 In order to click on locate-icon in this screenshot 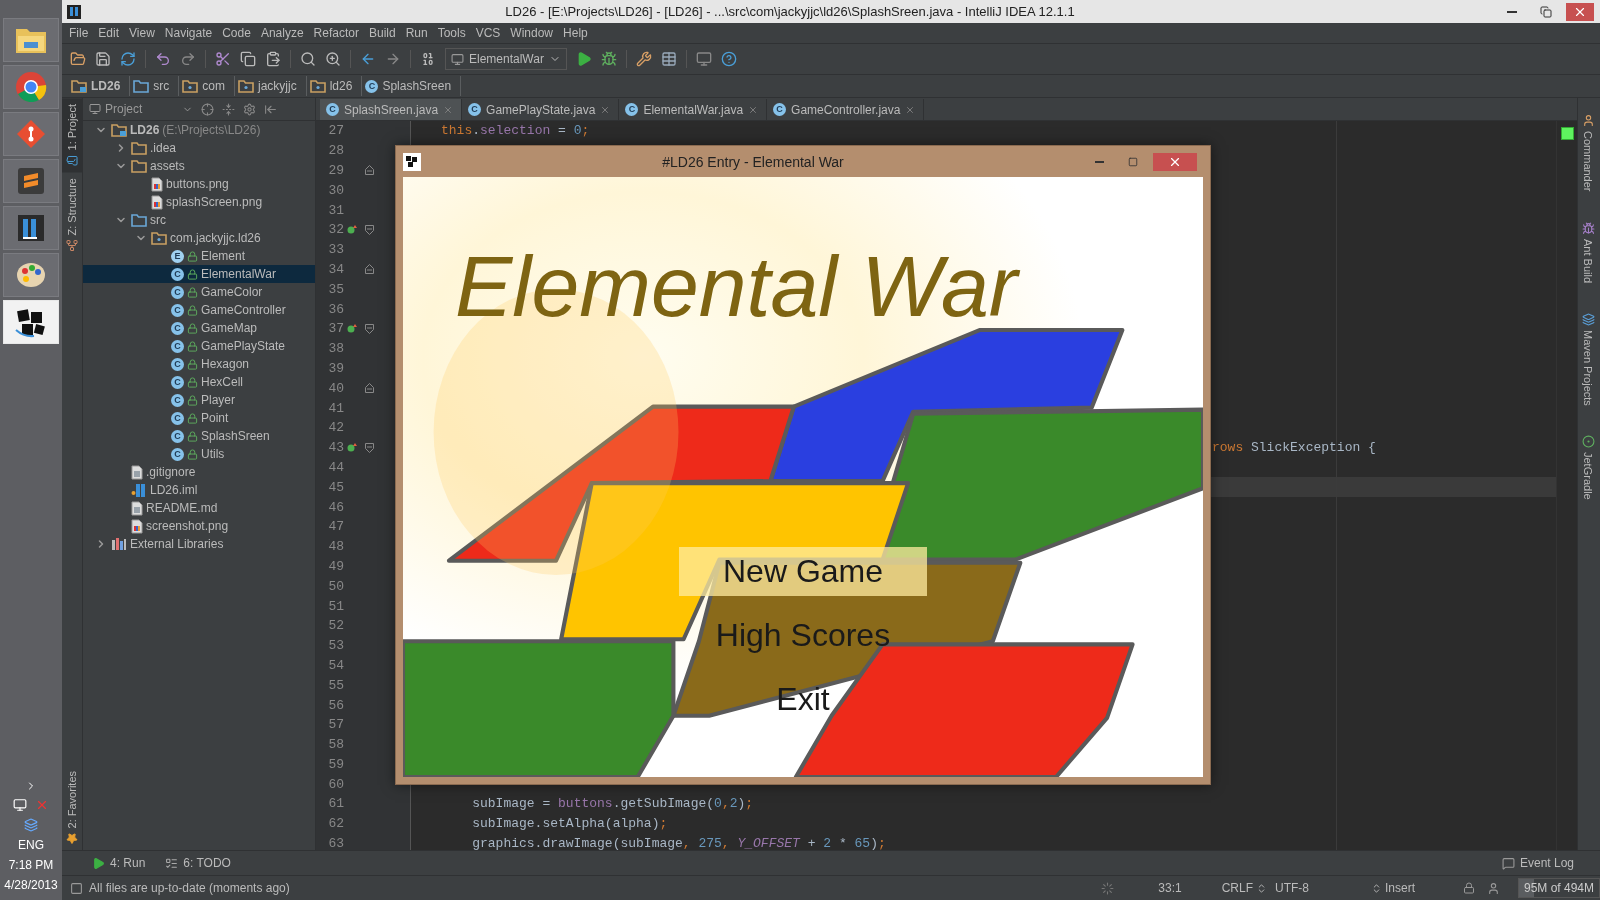, I will do `click(207, 109)`.